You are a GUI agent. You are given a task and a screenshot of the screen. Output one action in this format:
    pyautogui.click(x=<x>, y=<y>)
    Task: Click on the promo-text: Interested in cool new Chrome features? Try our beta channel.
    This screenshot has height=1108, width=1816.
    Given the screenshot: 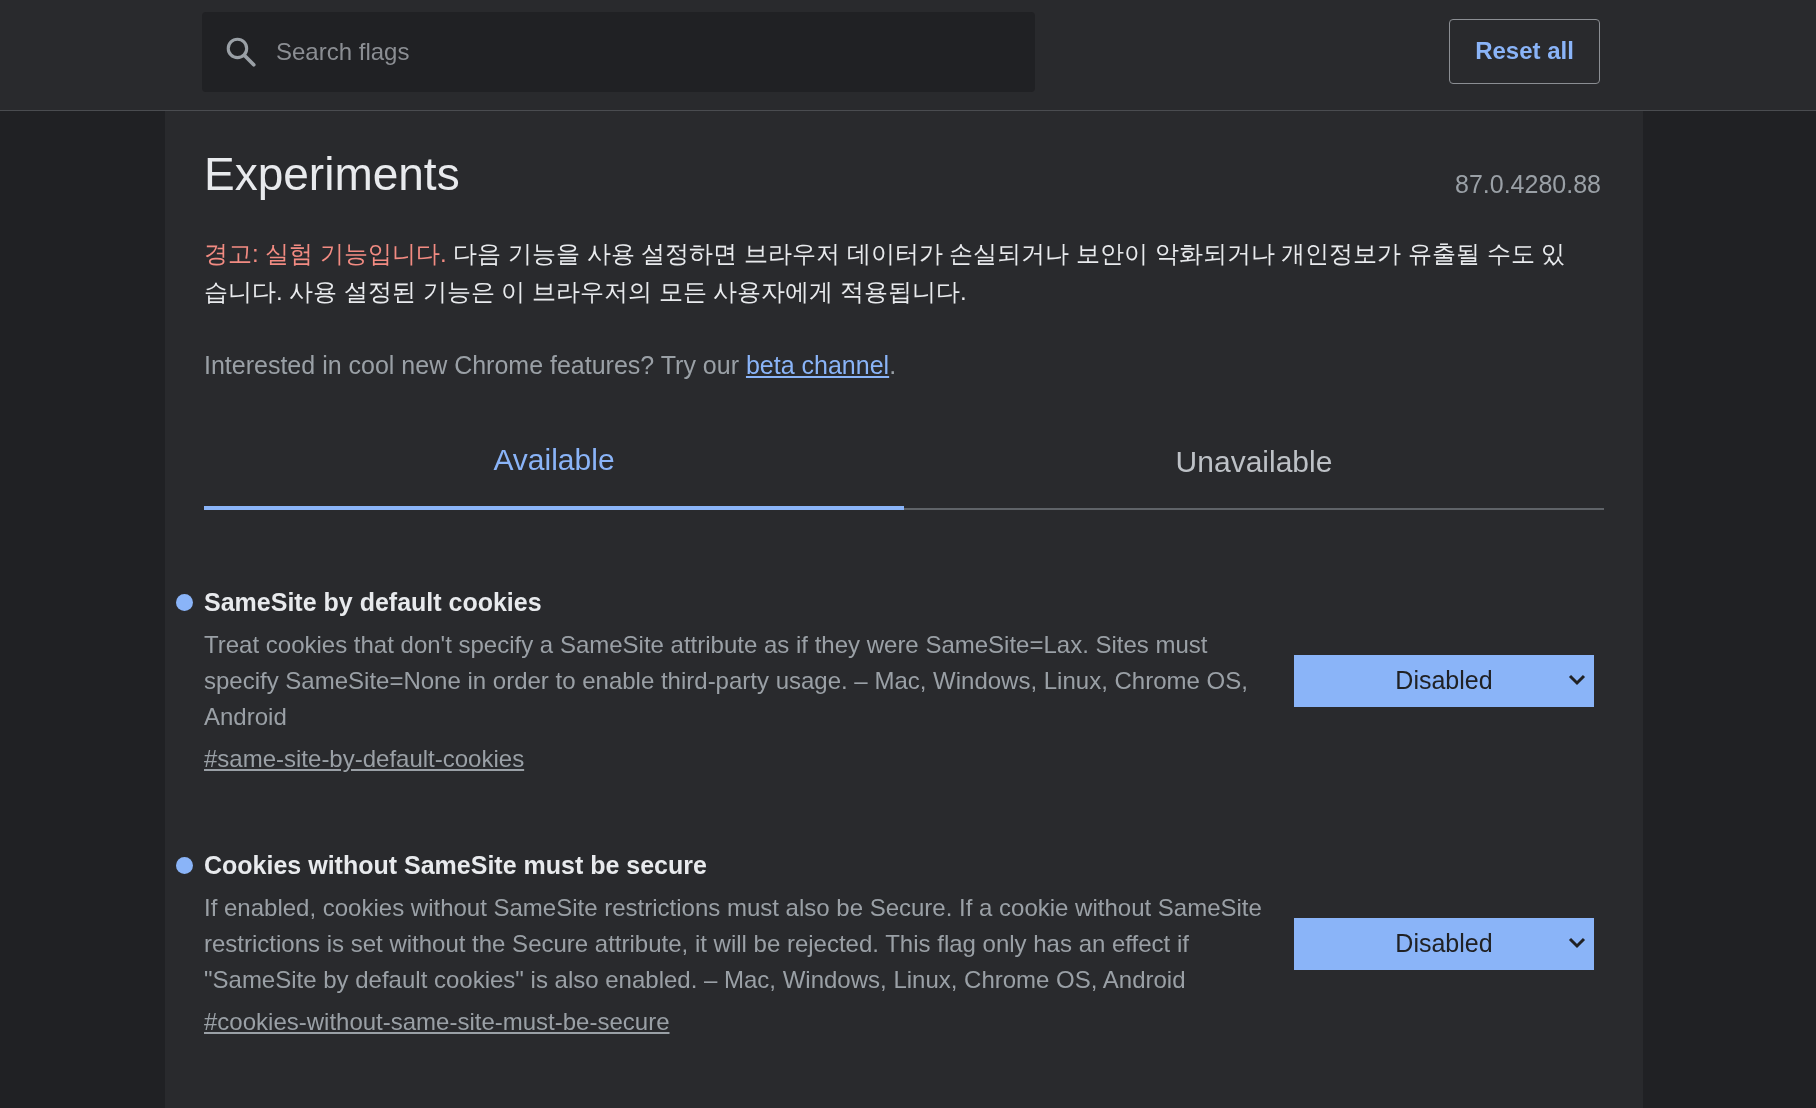 What is the action you would take?
    pyautogui.click(x=551, y=365)
    